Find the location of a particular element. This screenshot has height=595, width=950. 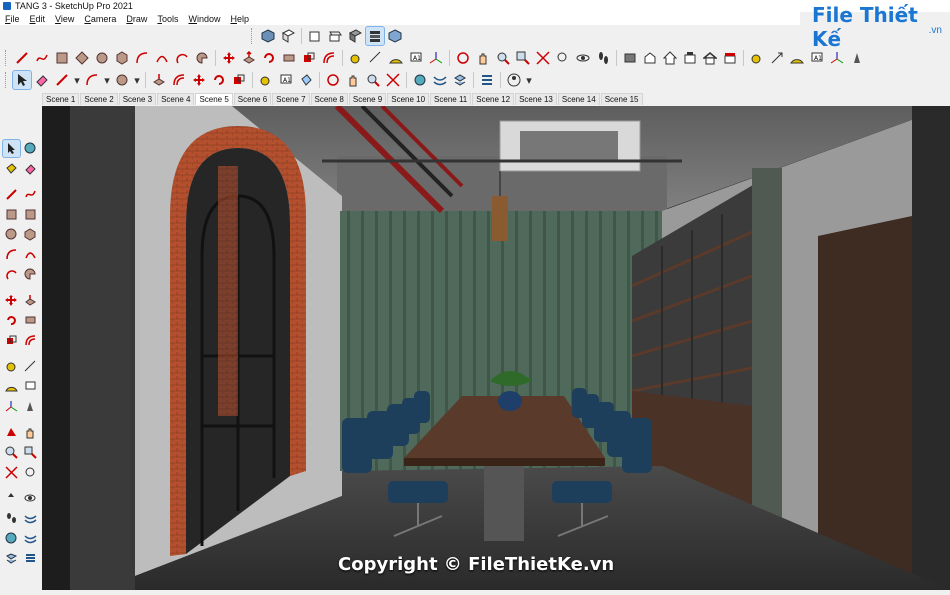

dimension-tool-icon is located at coordinates (376, 58).